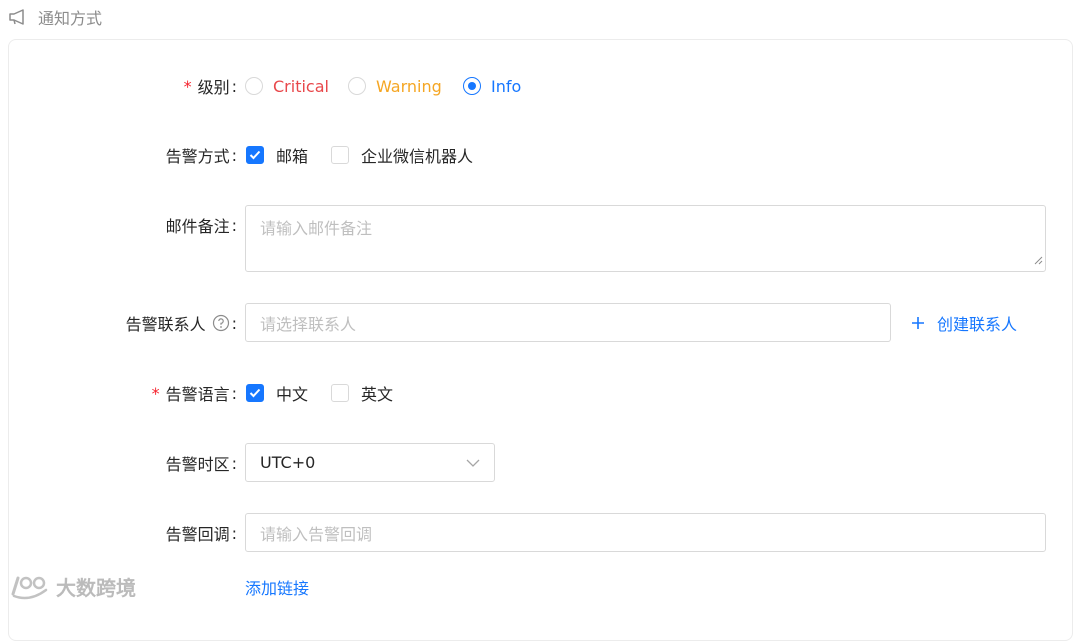 The image size is (1080, 641). Describe the element at coordinates (70, 18) in the screenshot. I see `section-title: 通知方式` at that location.